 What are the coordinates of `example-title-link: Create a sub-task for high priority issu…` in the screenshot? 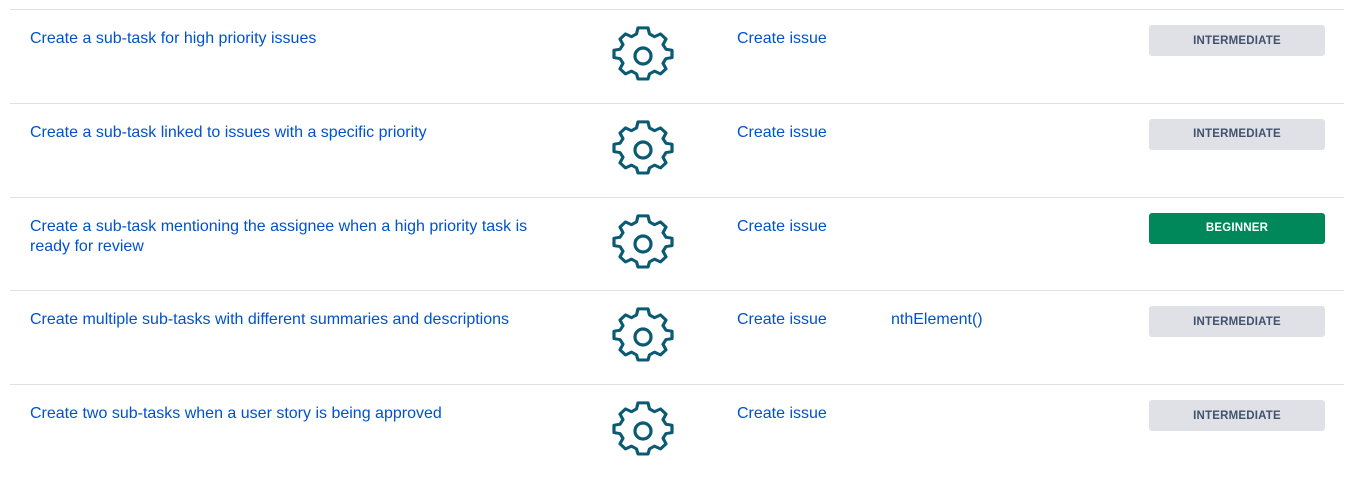 It's located at (295, 39).